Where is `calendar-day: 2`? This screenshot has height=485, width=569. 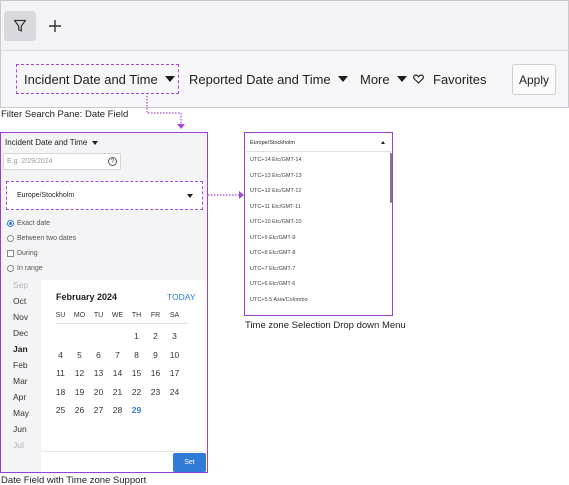 calendar-day: 2 is located at coordinates (155, 336).